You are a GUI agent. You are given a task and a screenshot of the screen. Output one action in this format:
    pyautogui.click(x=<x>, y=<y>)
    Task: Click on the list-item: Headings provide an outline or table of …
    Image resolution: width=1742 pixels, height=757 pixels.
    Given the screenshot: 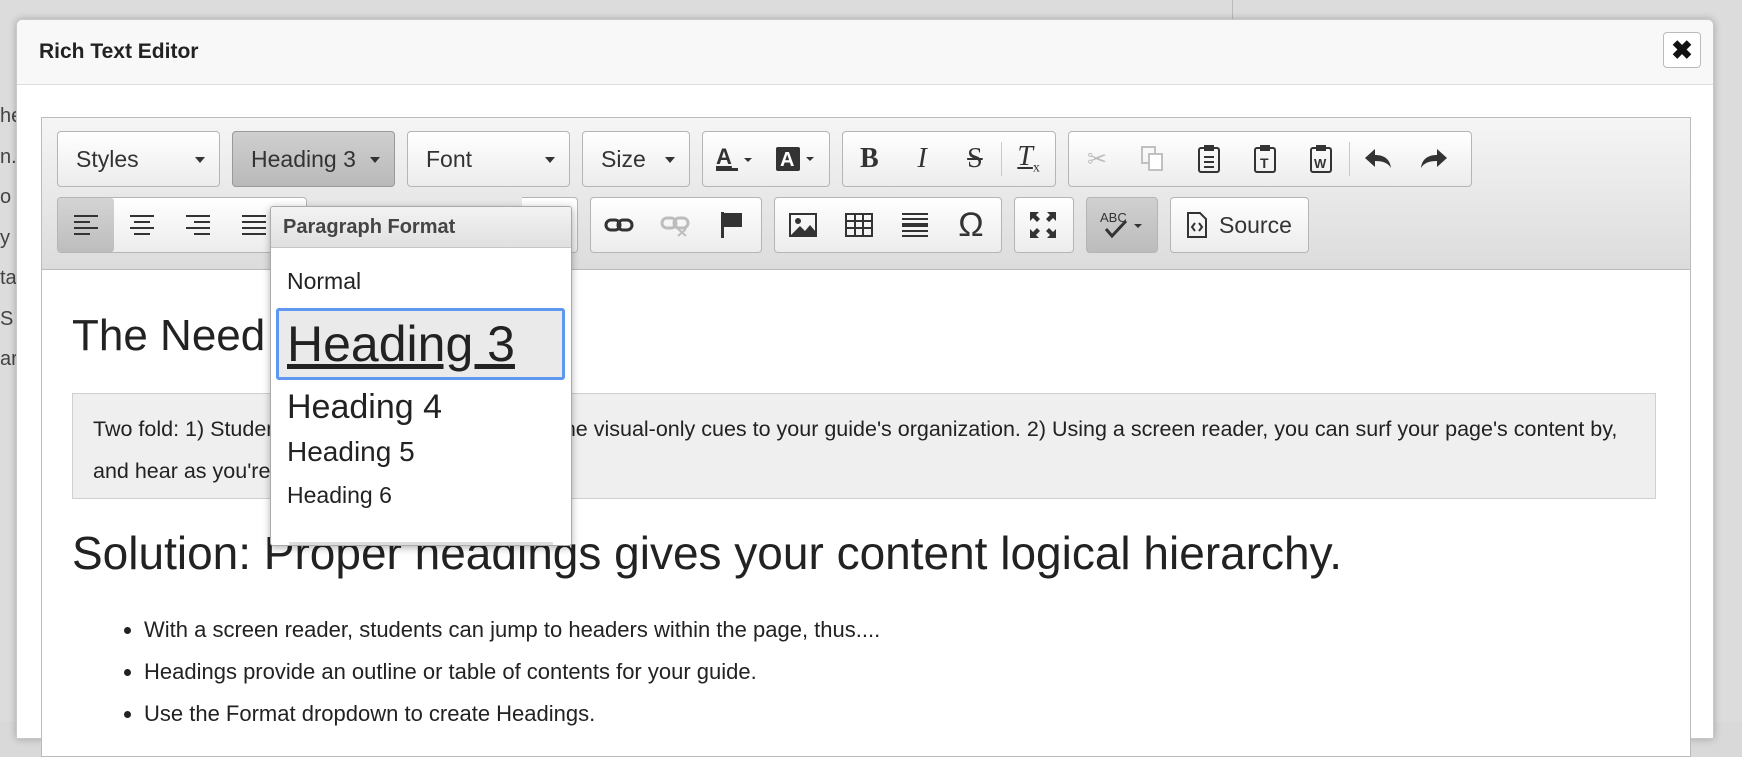 What is the action you would take?
    pyautogui.click(x=512, y=672)
    